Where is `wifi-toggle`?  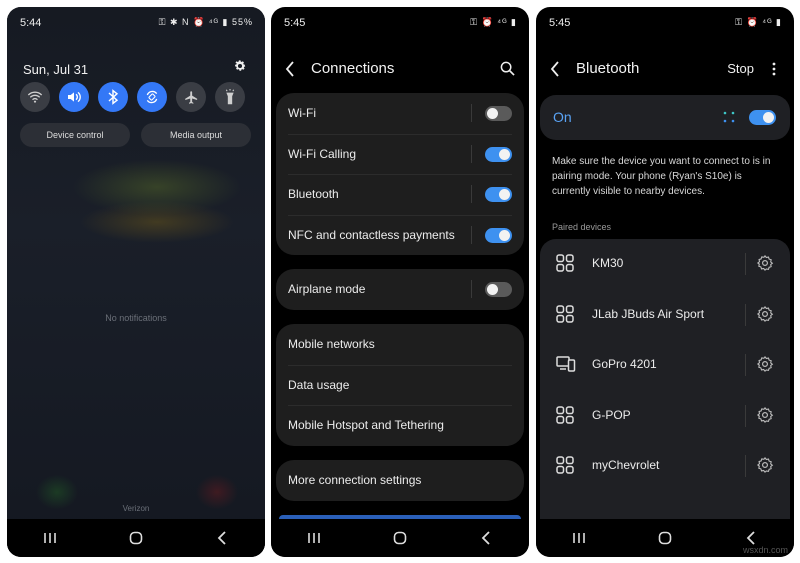 wifi-toggle is located at coordinates (498, 113).